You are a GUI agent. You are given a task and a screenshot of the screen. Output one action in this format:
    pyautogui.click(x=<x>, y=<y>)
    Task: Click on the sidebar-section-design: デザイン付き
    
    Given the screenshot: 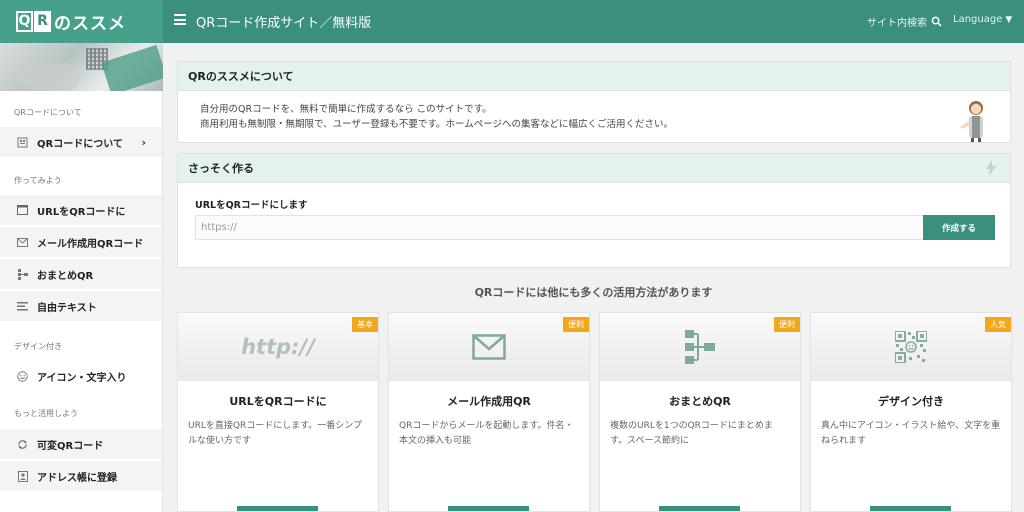 What is the action you would take?
    pyautogui.click(x=38, y=346)
    